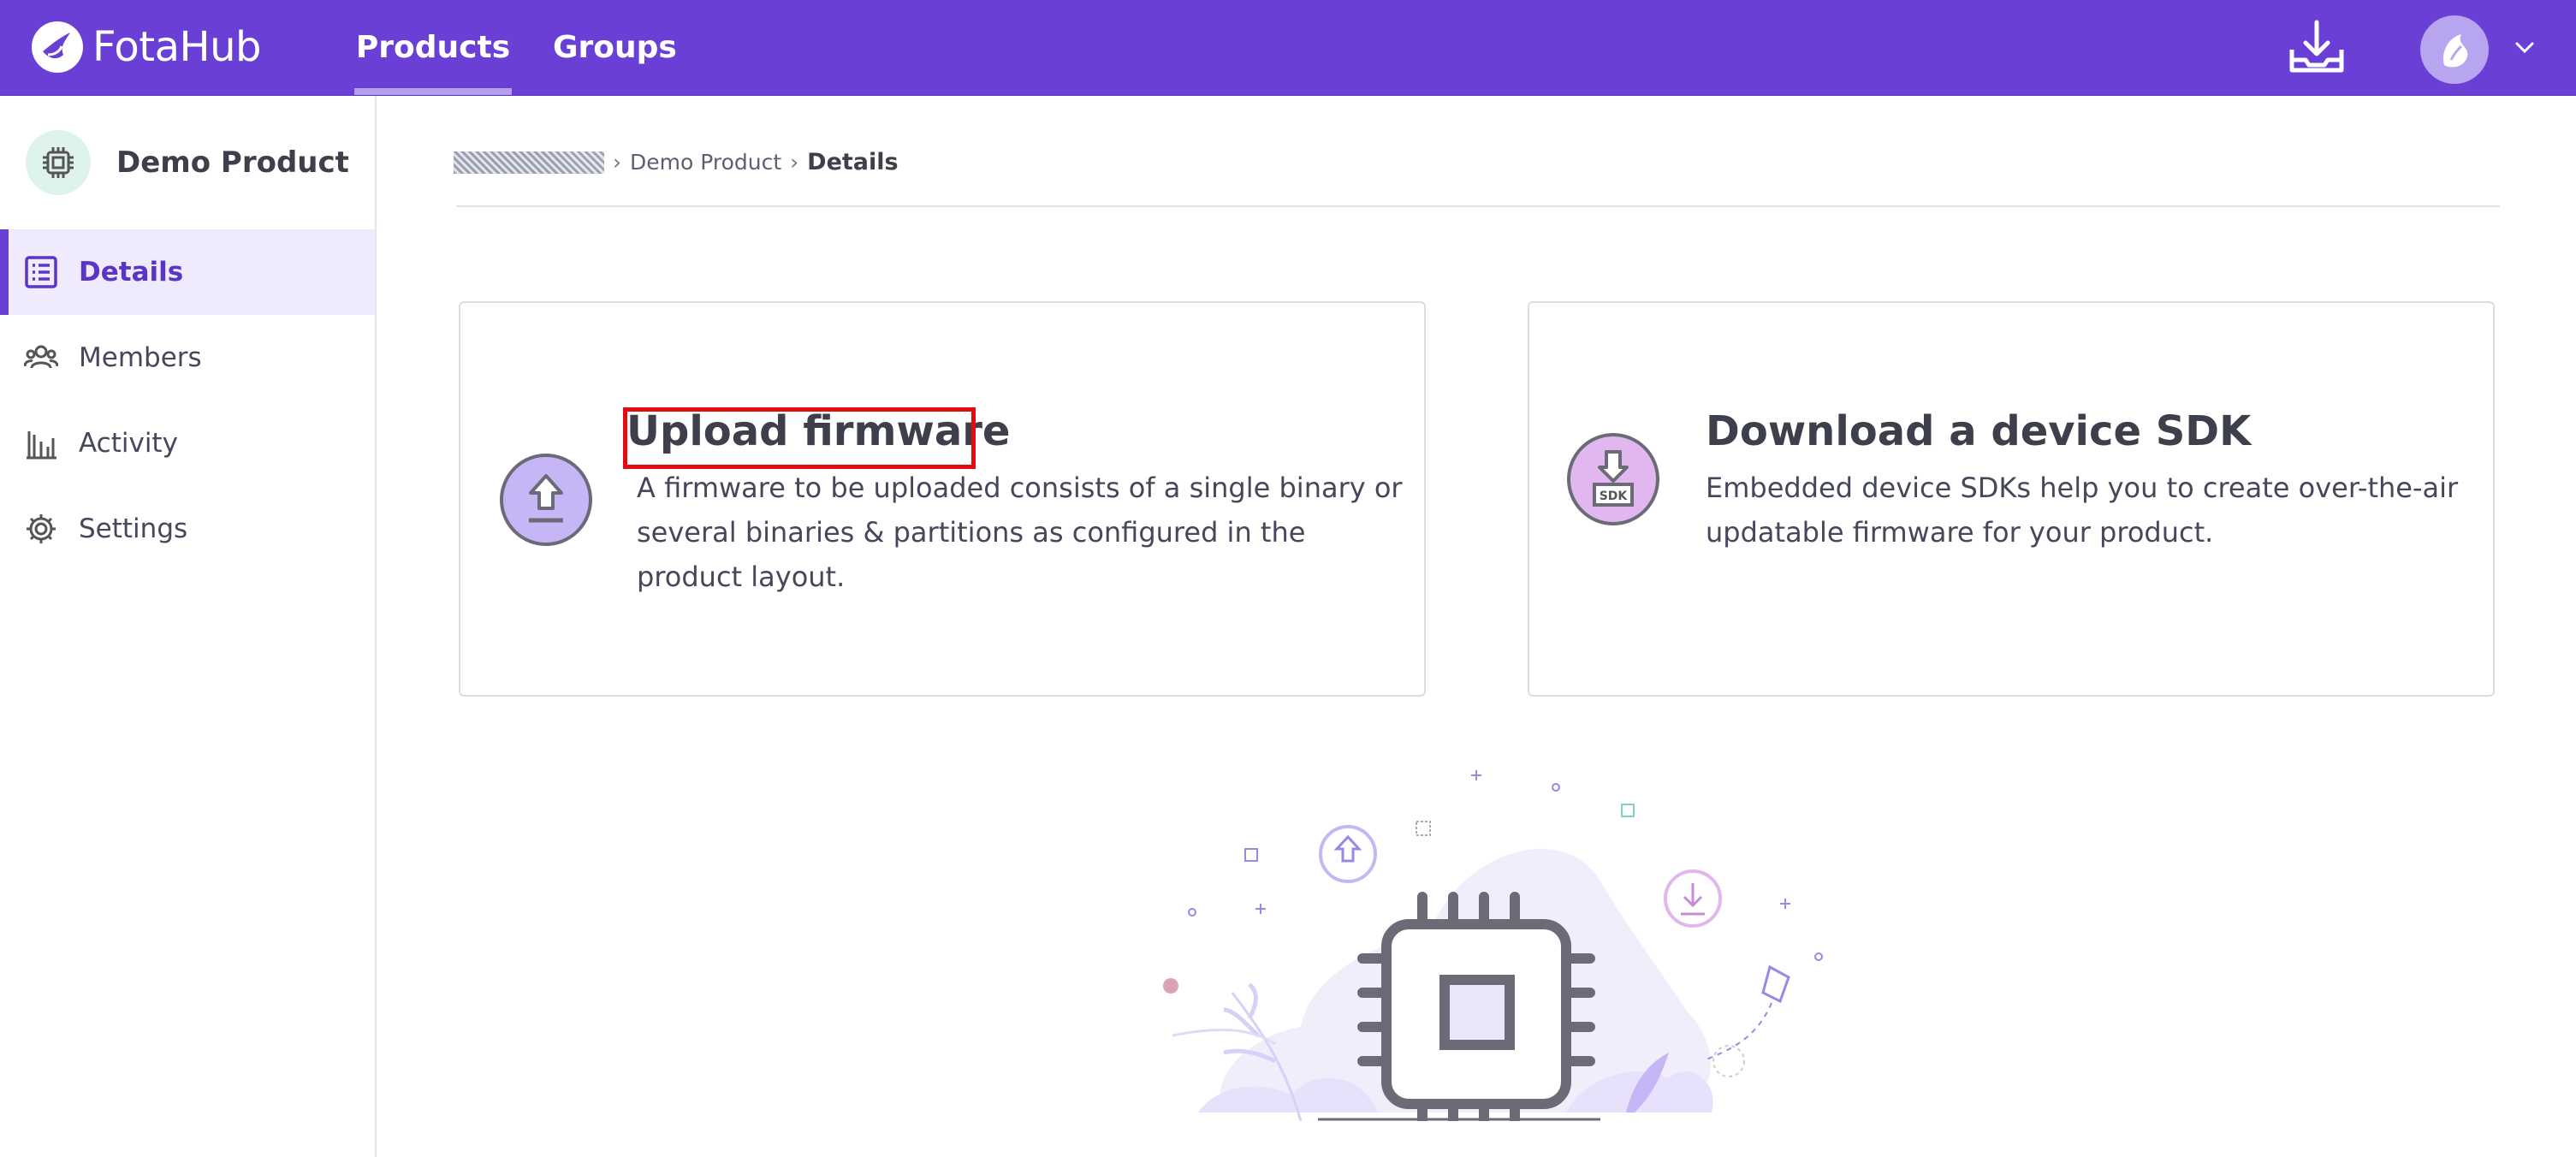 The image size is (2576, 1157). Describe the element at coordinates (131, 272) in the screenshot. I see `sidebar-item-label: Details` at that location.